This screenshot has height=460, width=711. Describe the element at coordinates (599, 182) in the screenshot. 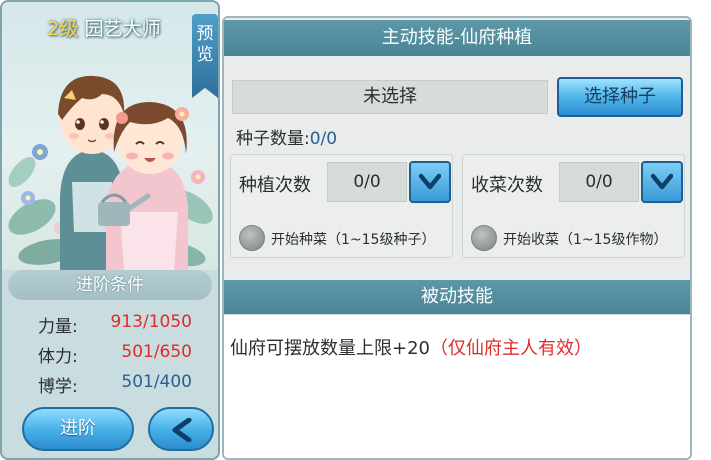

I see `harvest-count-field: 0/0` at that location.